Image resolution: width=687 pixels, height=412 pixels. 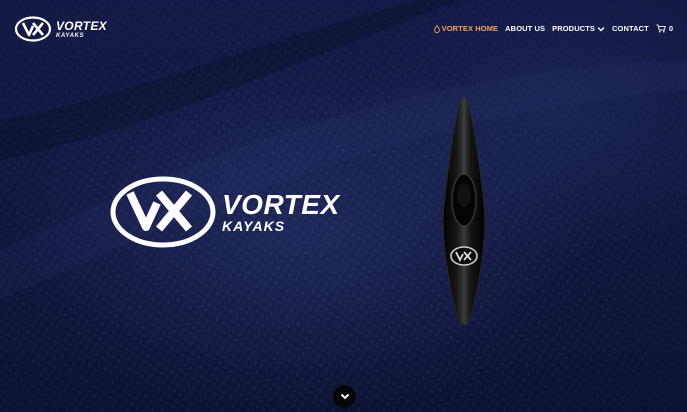 What do you see at coordinates (254, 226) in the screenshot?
I see `hero-word-kayaks: KAYAKS` at bounding box center [254, 226].